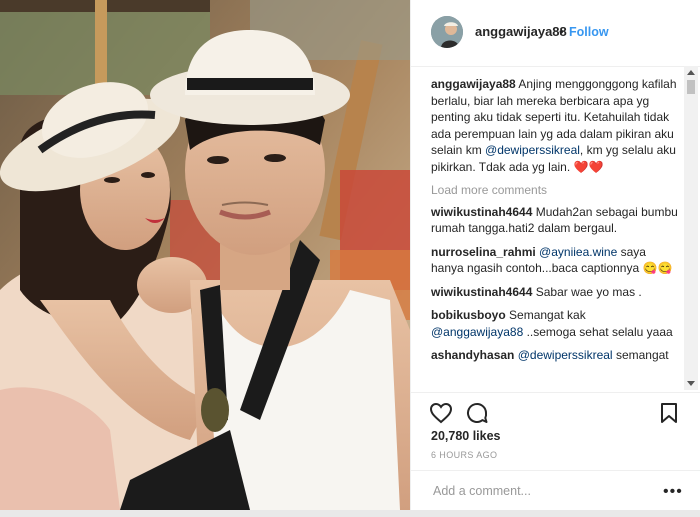 This screenshot has width=700, height=517. I want to click on comment-item: ashandyhasan @dewiperssikreal semangat, so click(556, 355).